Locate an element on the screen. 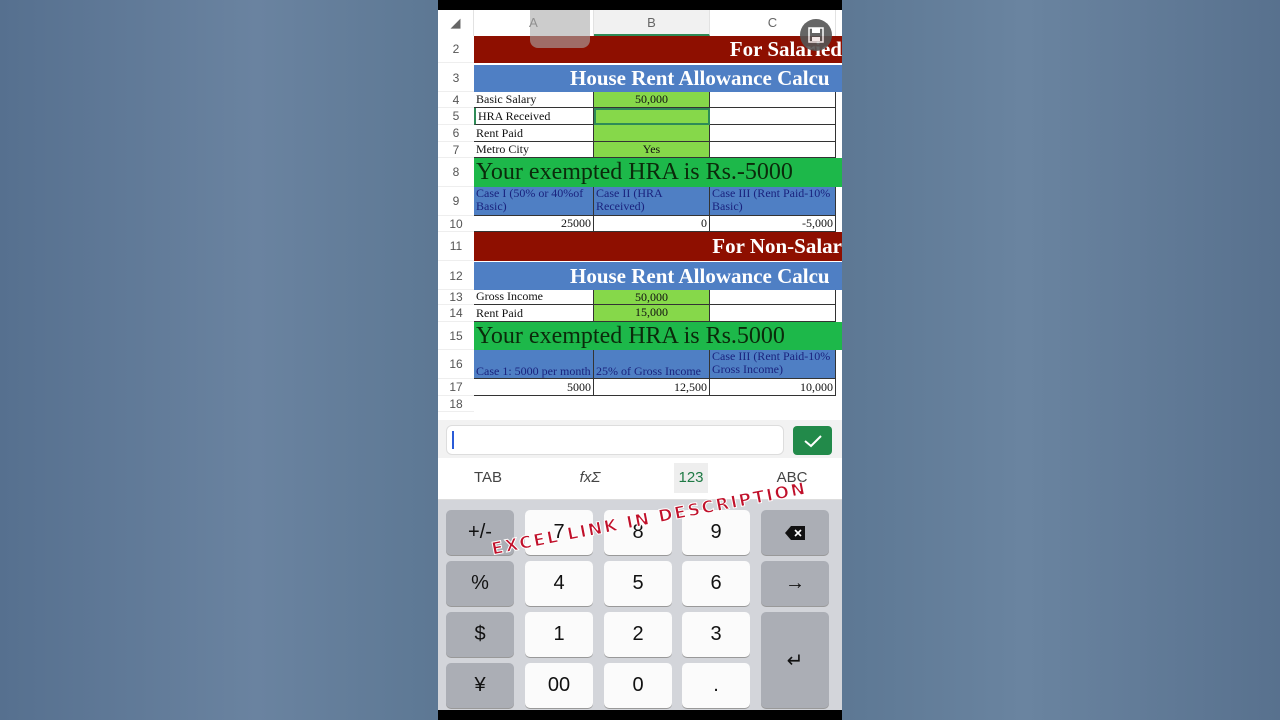  formula-bar is located at coordinates (640, 439).